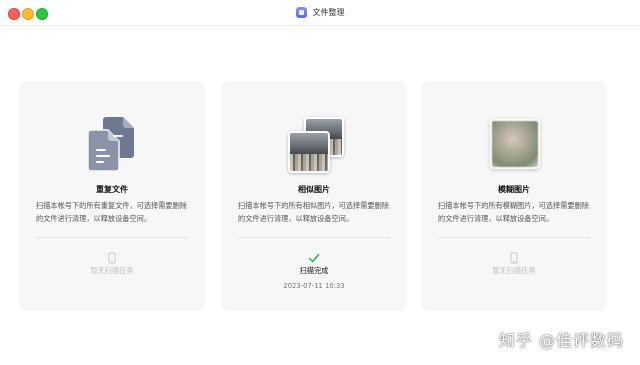  What do you see at coordinates (514, 189) in the screenshot?
I see `card-title: 模糊图片` at bounding box center [514, 189].